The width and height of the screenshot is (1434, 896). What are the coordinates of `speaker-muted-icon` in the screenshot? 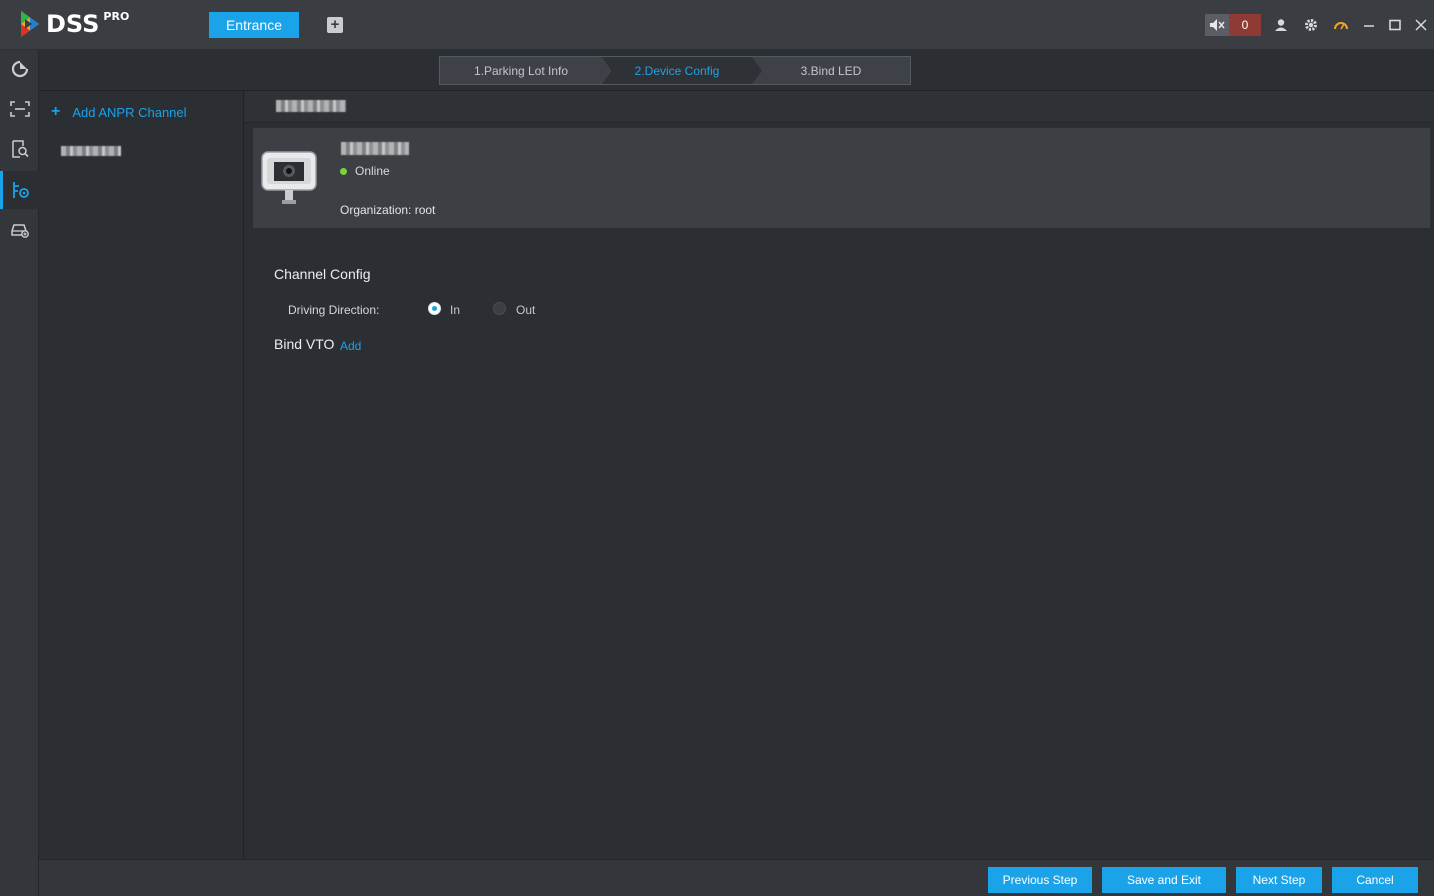 It's located at (1217, 25).